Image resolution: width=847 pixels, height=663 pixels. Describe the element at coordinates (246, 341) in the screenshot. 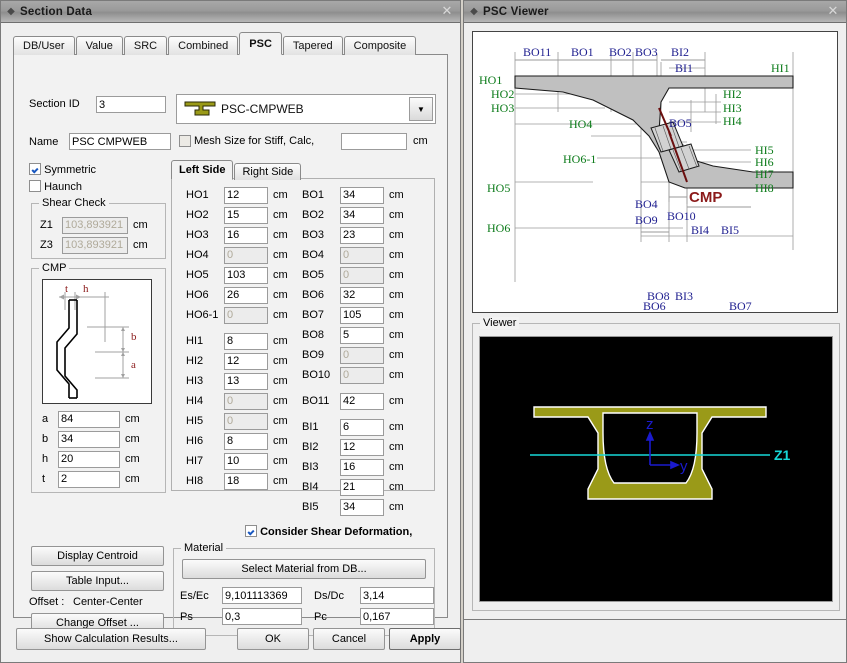

I see `dimension-input-hi1` at that location.